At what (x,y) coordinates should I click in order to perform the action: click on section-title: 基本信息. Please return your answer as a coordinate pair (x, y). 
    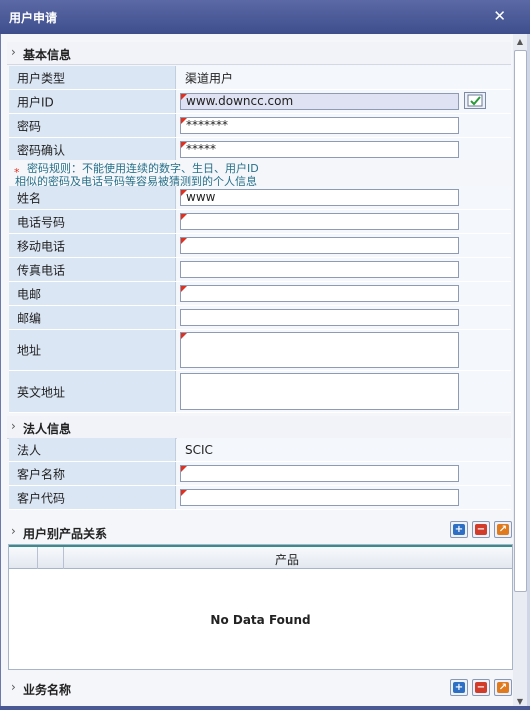
    Looking at the image, I should click on (47, 55).